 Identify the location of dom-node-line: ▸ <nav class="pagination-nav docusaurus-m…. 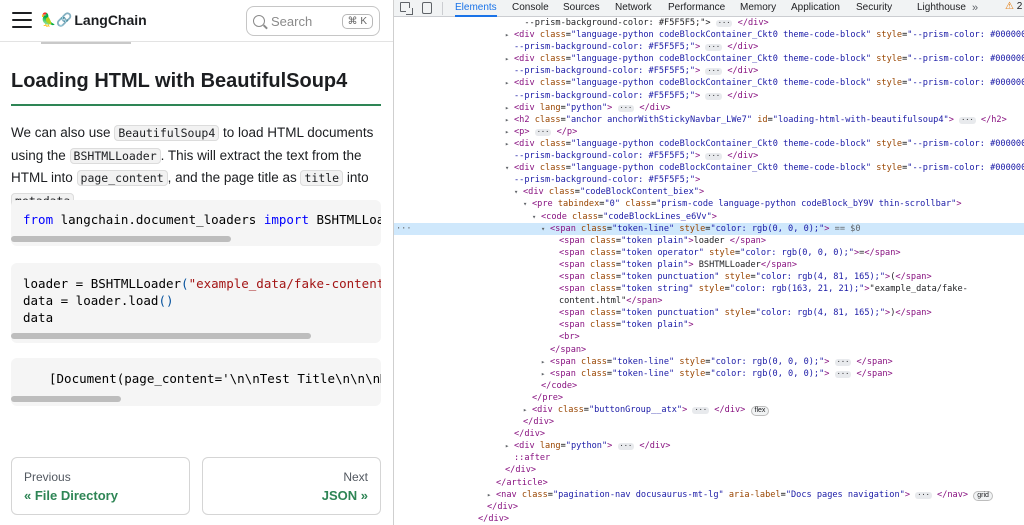
(709, 495).